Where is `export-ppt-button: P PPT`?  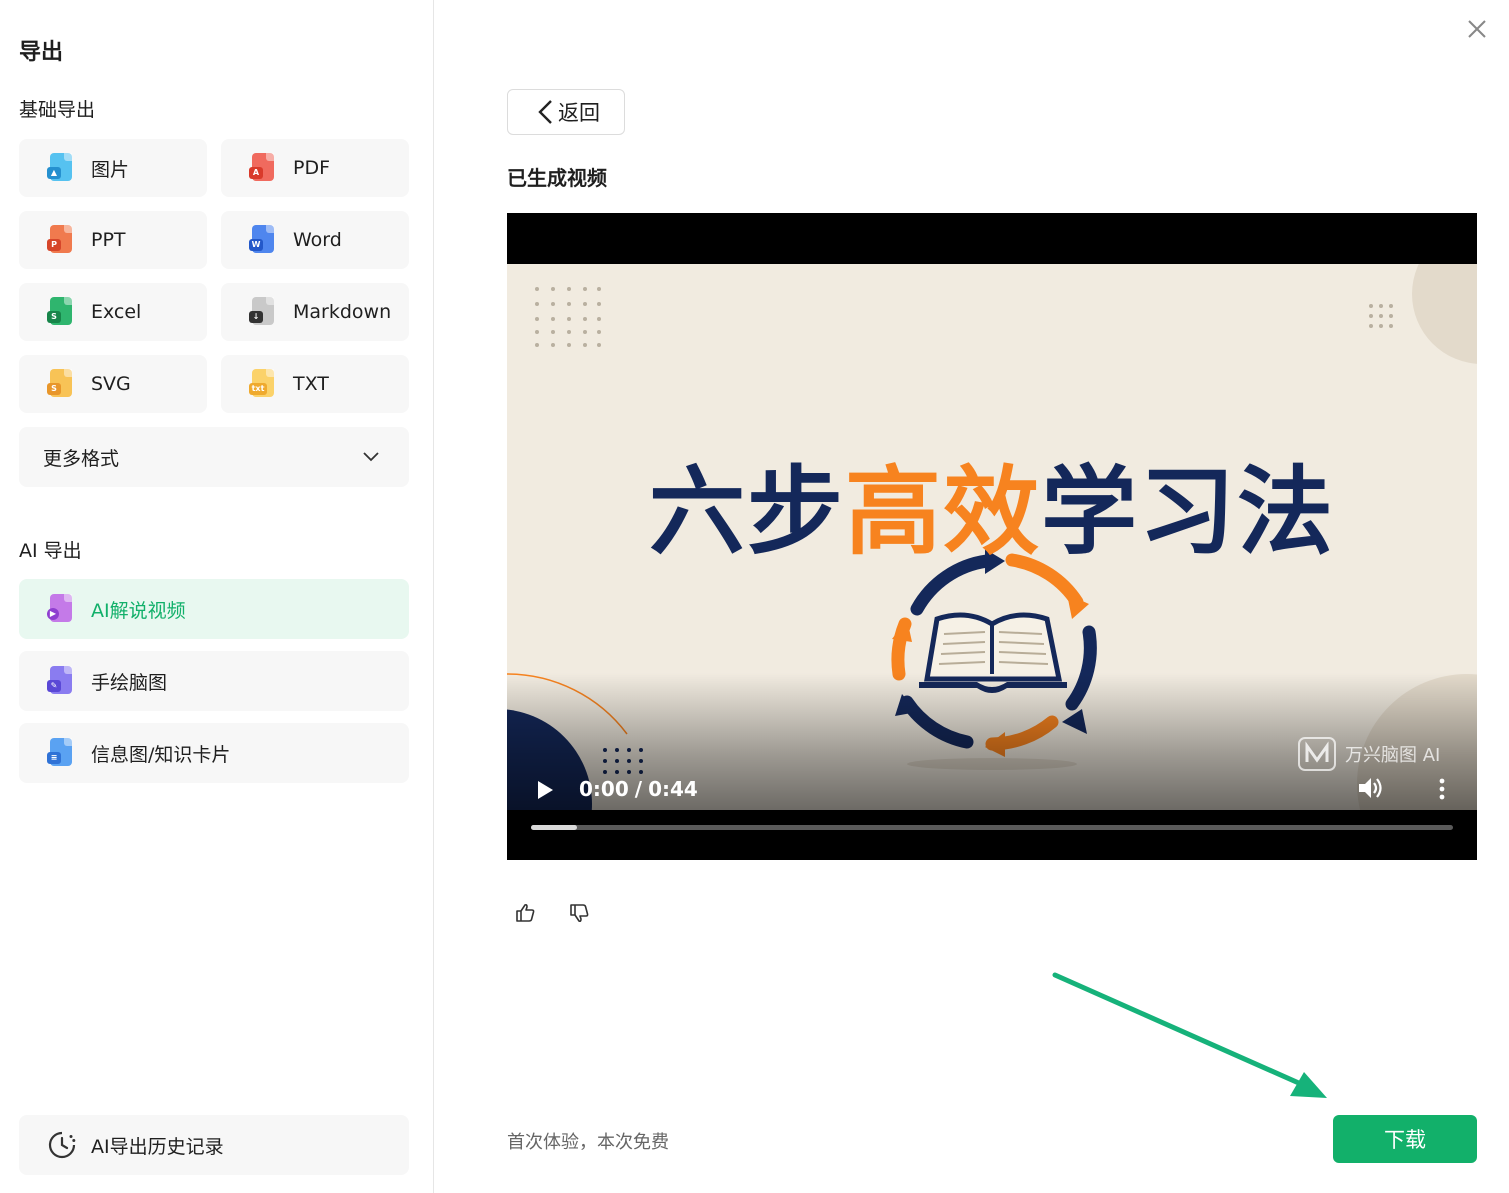 export-ppt-button: P PPT is located at coordinates (113, 240).